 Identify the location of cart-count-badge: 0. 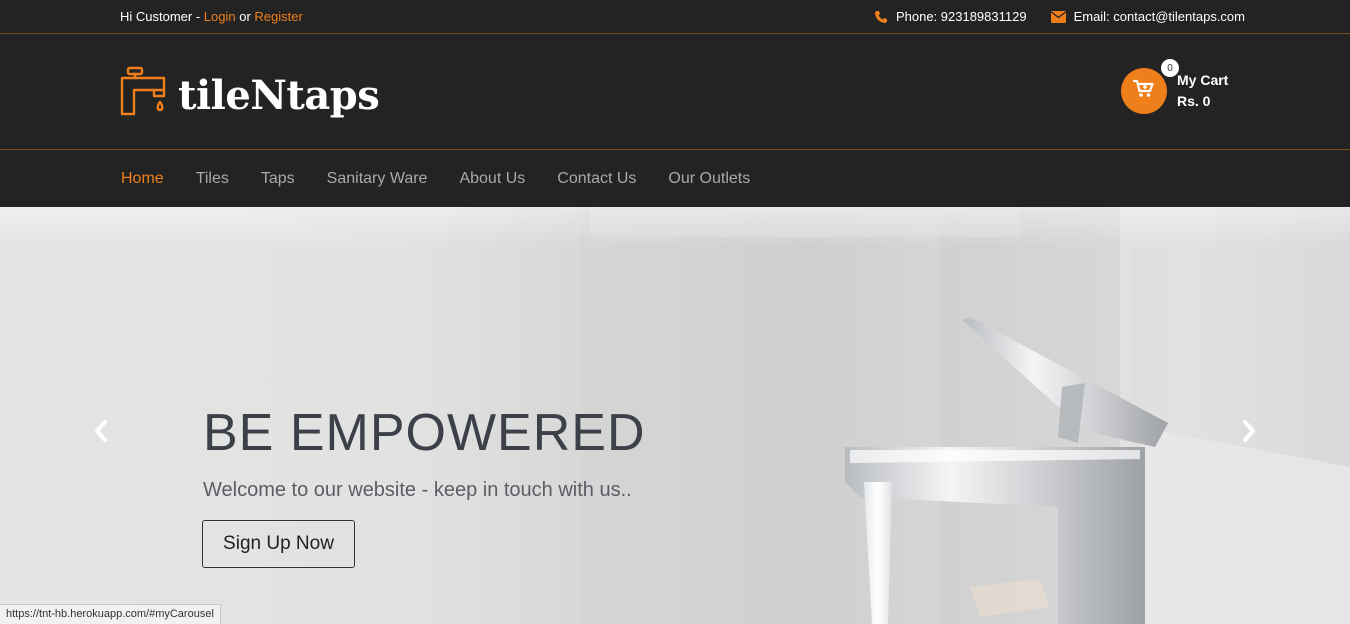
(1170, 68).